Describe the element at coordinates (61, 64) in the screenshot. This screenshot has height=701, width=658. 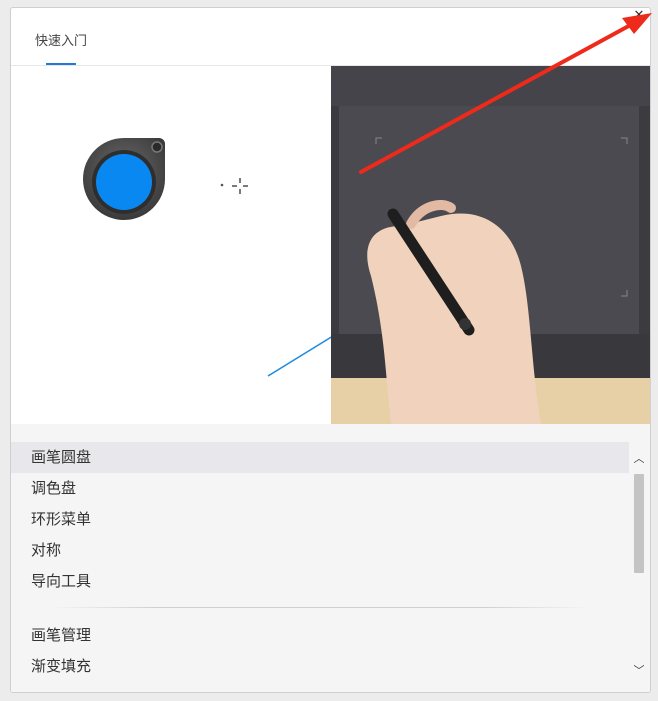
I see `active-tab-indicator` at that location.